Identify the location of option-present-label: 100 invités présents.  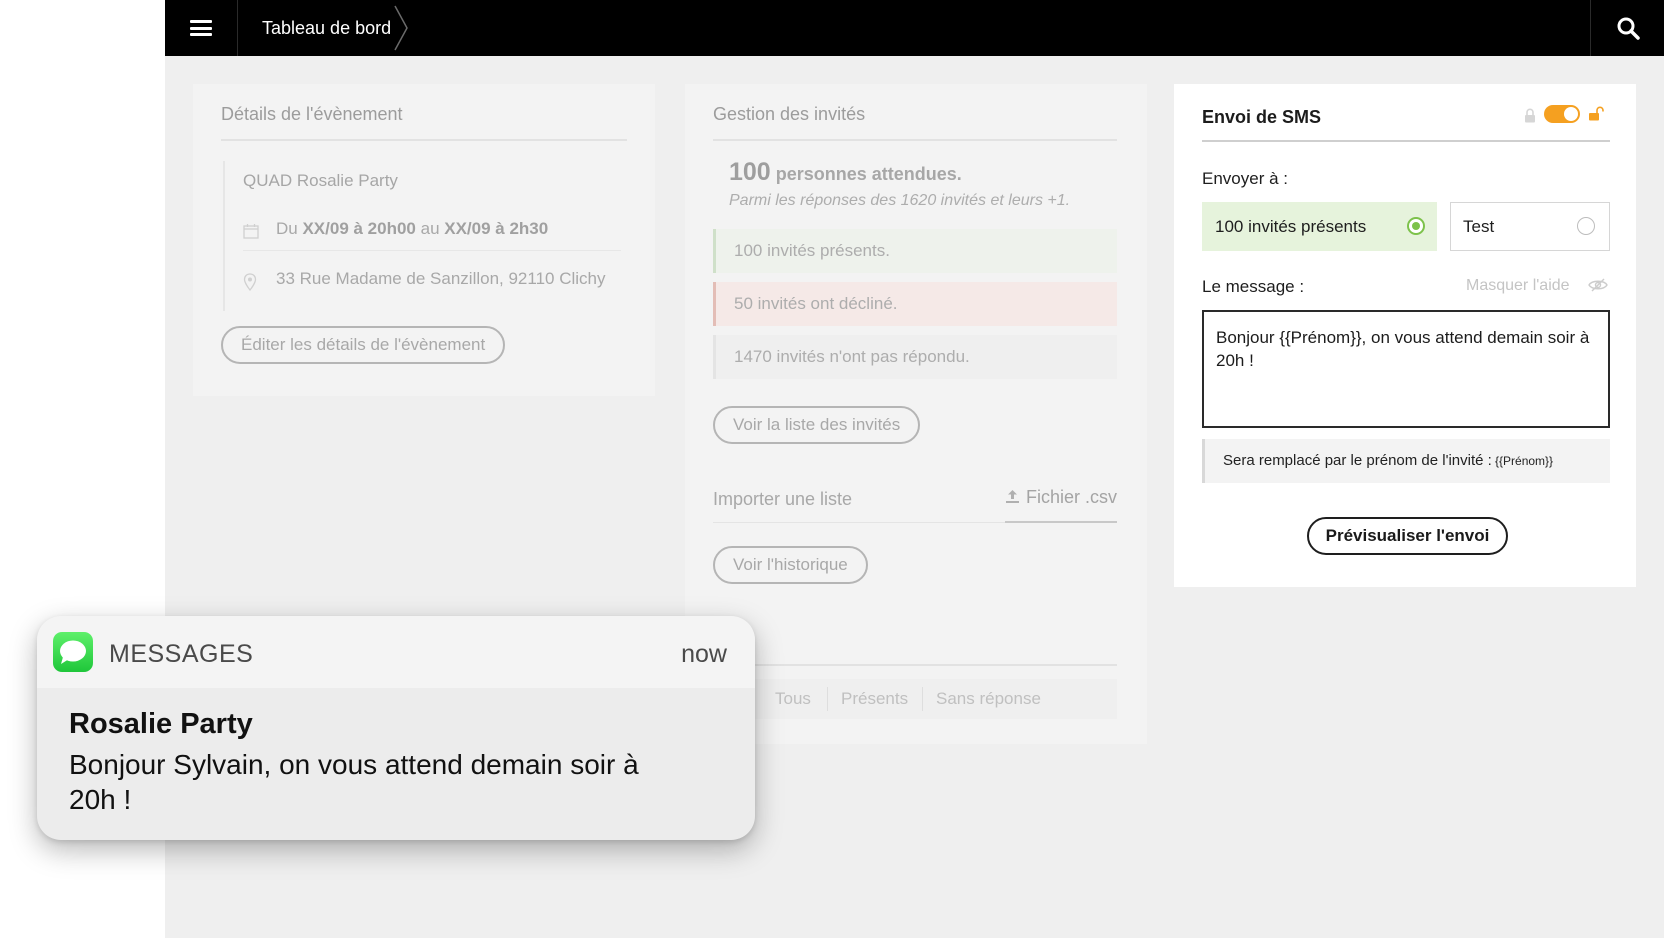
(1291, 226).